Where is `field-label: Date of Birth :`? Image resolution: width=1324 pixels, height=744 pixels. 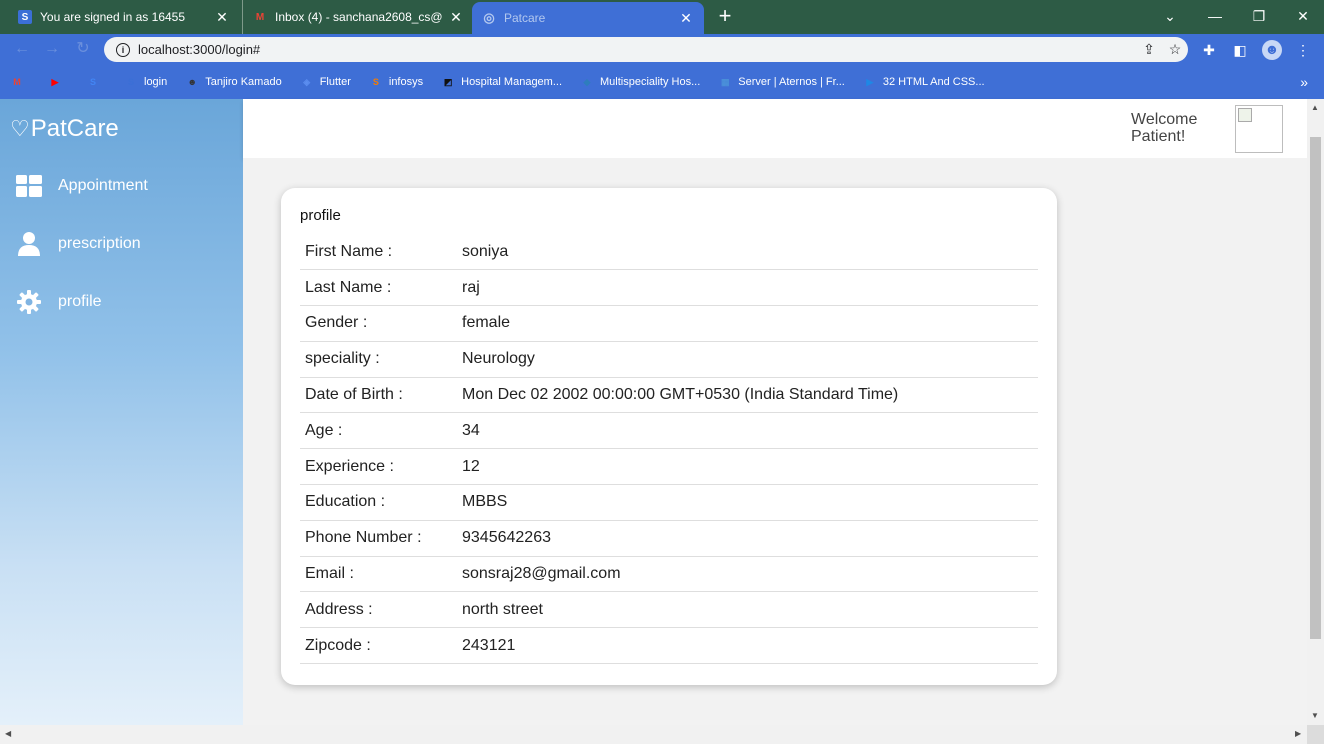
field-label: Date of Birth : is located at coordinates (381, 395).